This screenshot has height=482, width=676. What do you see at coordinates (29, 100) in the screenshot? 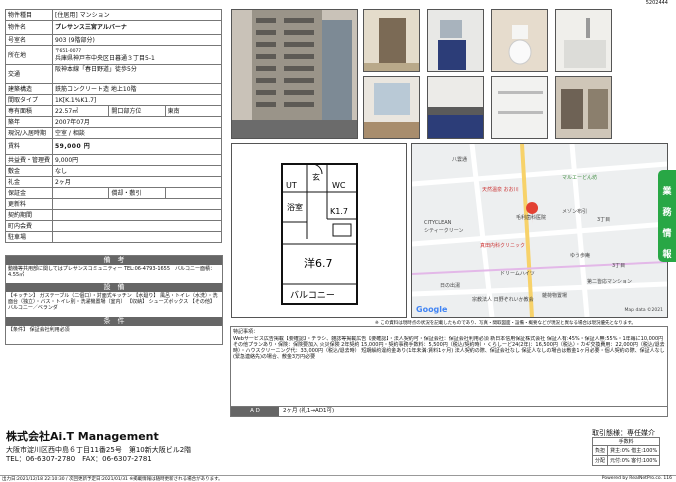
I see `layout-label: 間取タイプ` at bounding box center [29, 100].